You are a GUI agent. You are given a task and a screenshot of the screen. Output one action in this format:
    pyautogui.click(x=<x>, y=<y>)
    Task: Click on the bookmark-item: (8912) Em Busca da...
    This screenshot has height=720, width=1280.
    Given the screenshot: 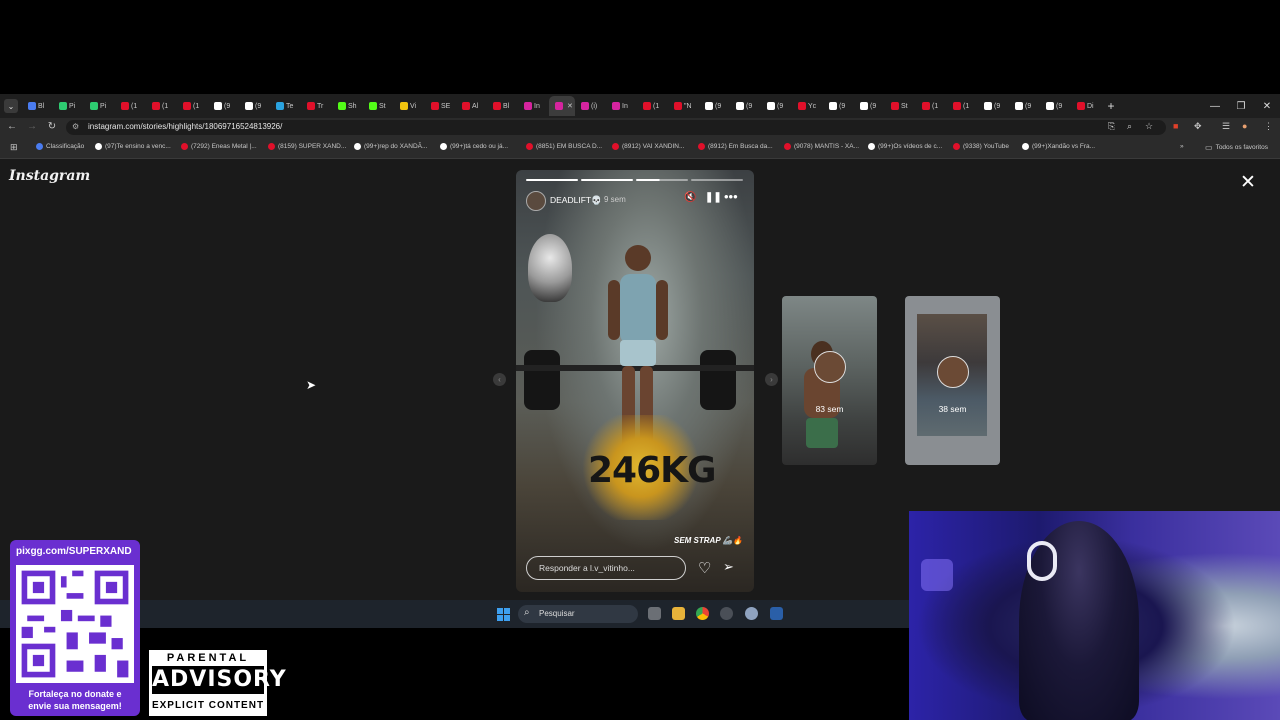 What is the action you would take?
    pyautogui.click(x=735, y=146)
    